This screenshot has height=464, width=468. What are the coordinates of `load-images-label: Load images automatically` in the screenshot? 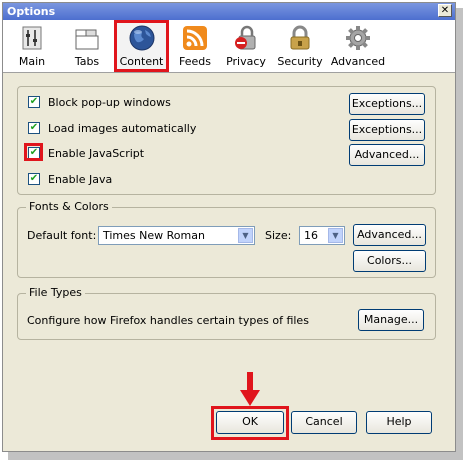 It's located at (122, 128).